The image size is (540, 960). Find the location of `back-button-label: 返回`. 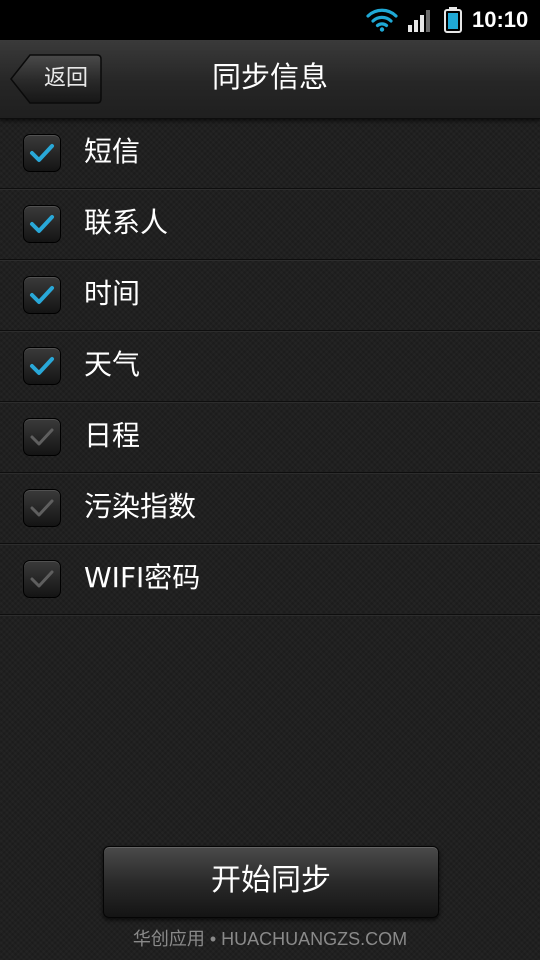

back-button-label: 返回 is located at coordinates (65, 78).